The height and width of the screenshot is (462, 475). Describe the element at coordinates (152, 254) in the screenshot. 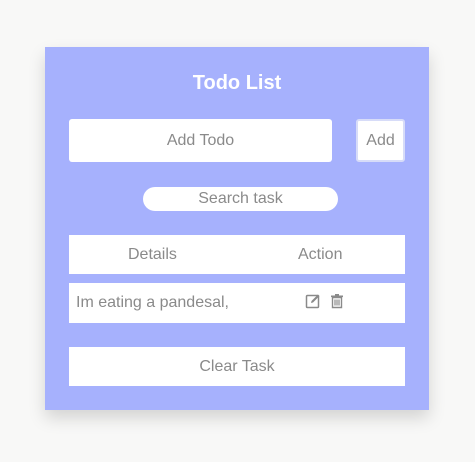

I see `header-details: Details` at that location.